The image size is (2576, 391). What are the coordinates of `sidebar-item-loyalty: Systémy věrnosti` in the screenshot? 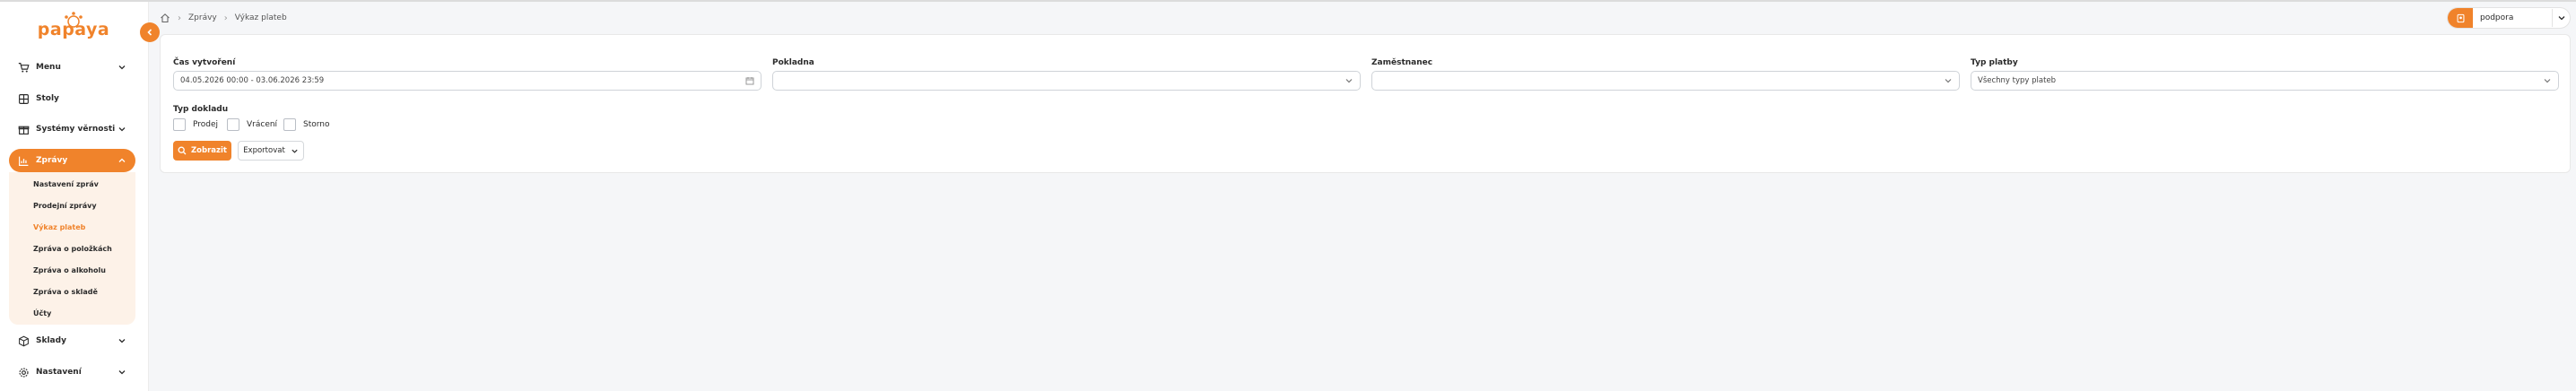 It's located at (72, 129).